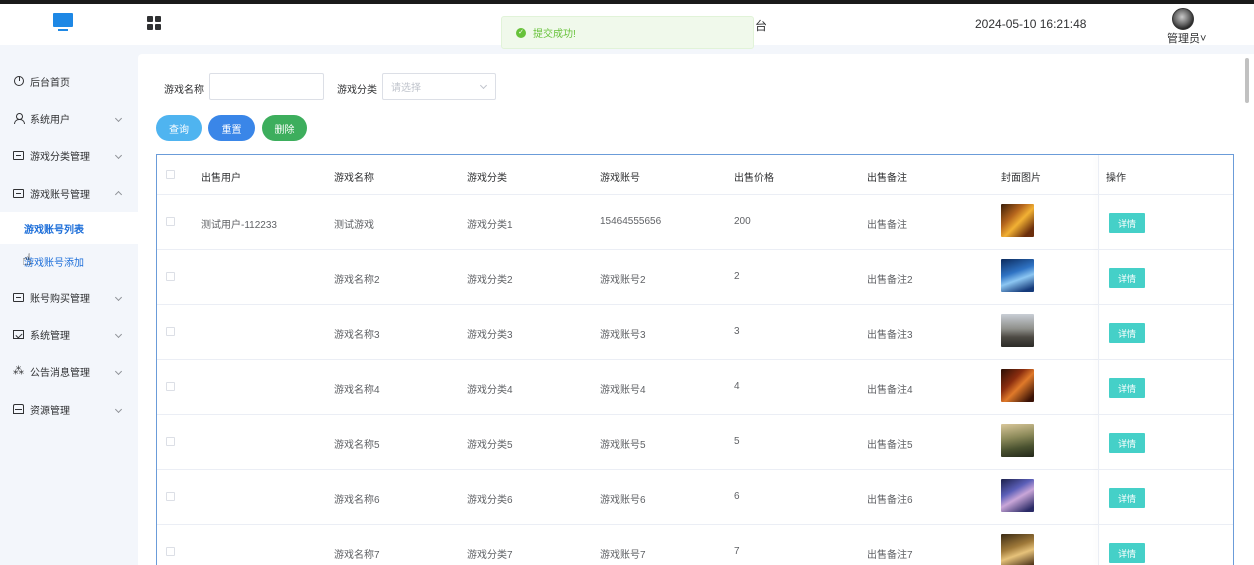 The width and height of the screenshot is (1254, 565). What do you see at coordinates (1247, 80) in the screenshot?
I see `scrollbar` at bounding box center [1247, 80].